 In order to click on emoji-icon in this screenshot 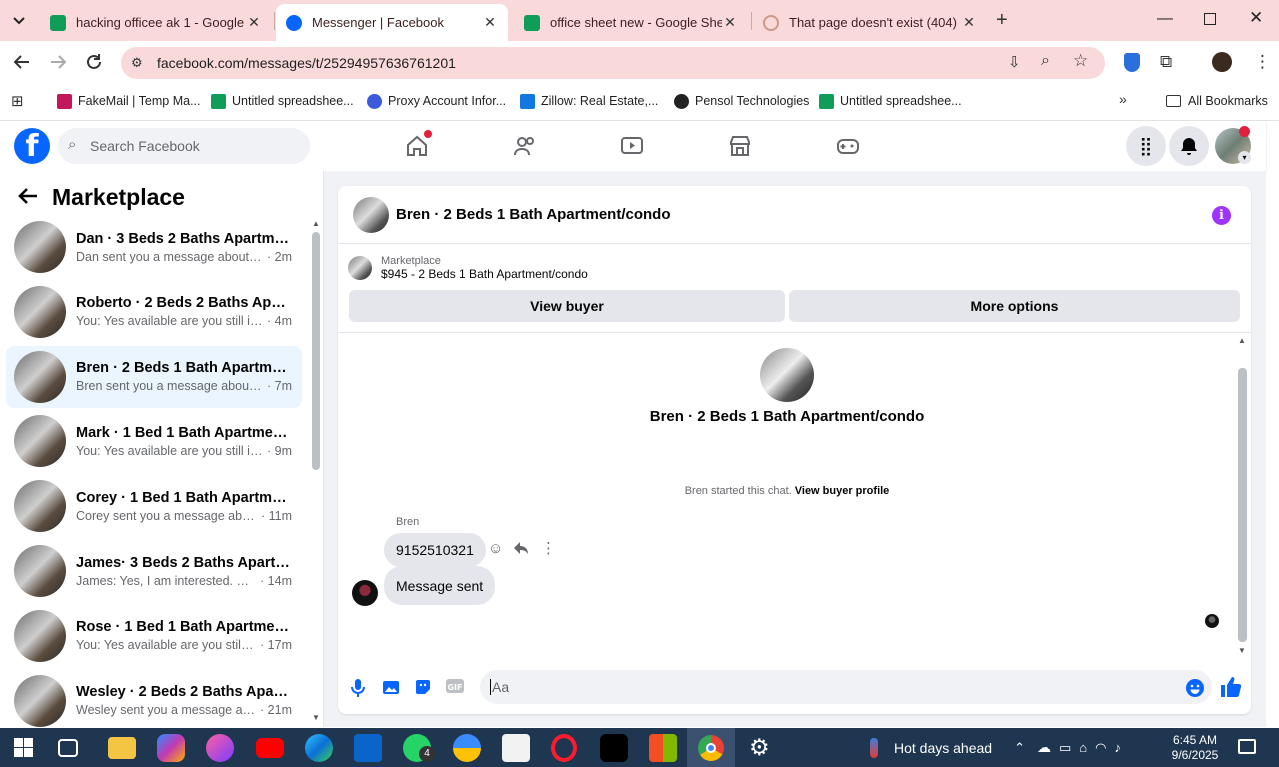, I will do `click(1195, 688)`.